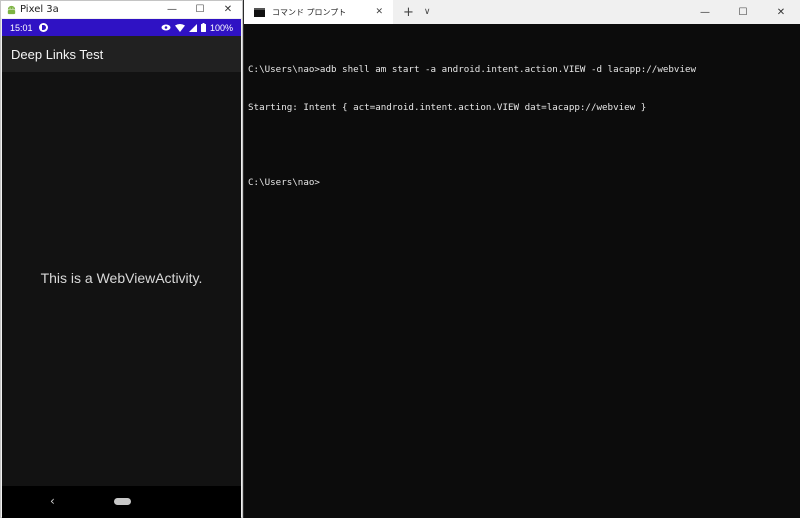  I want to click on battery-icon, so click(203, 27).